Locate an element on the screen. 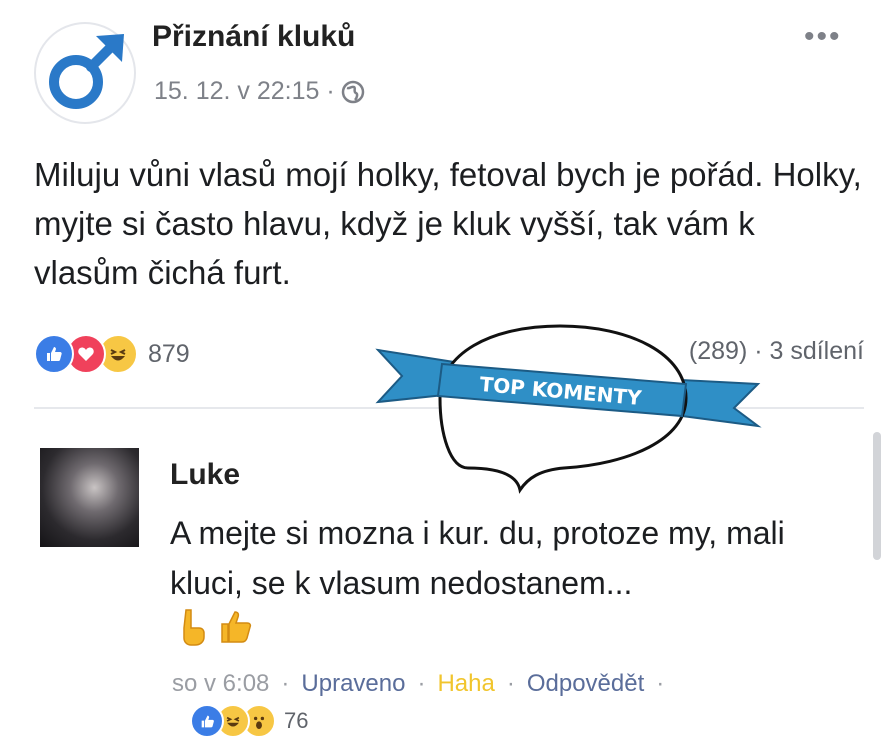  comment-author: Luke is located at coordinates (205, 475).